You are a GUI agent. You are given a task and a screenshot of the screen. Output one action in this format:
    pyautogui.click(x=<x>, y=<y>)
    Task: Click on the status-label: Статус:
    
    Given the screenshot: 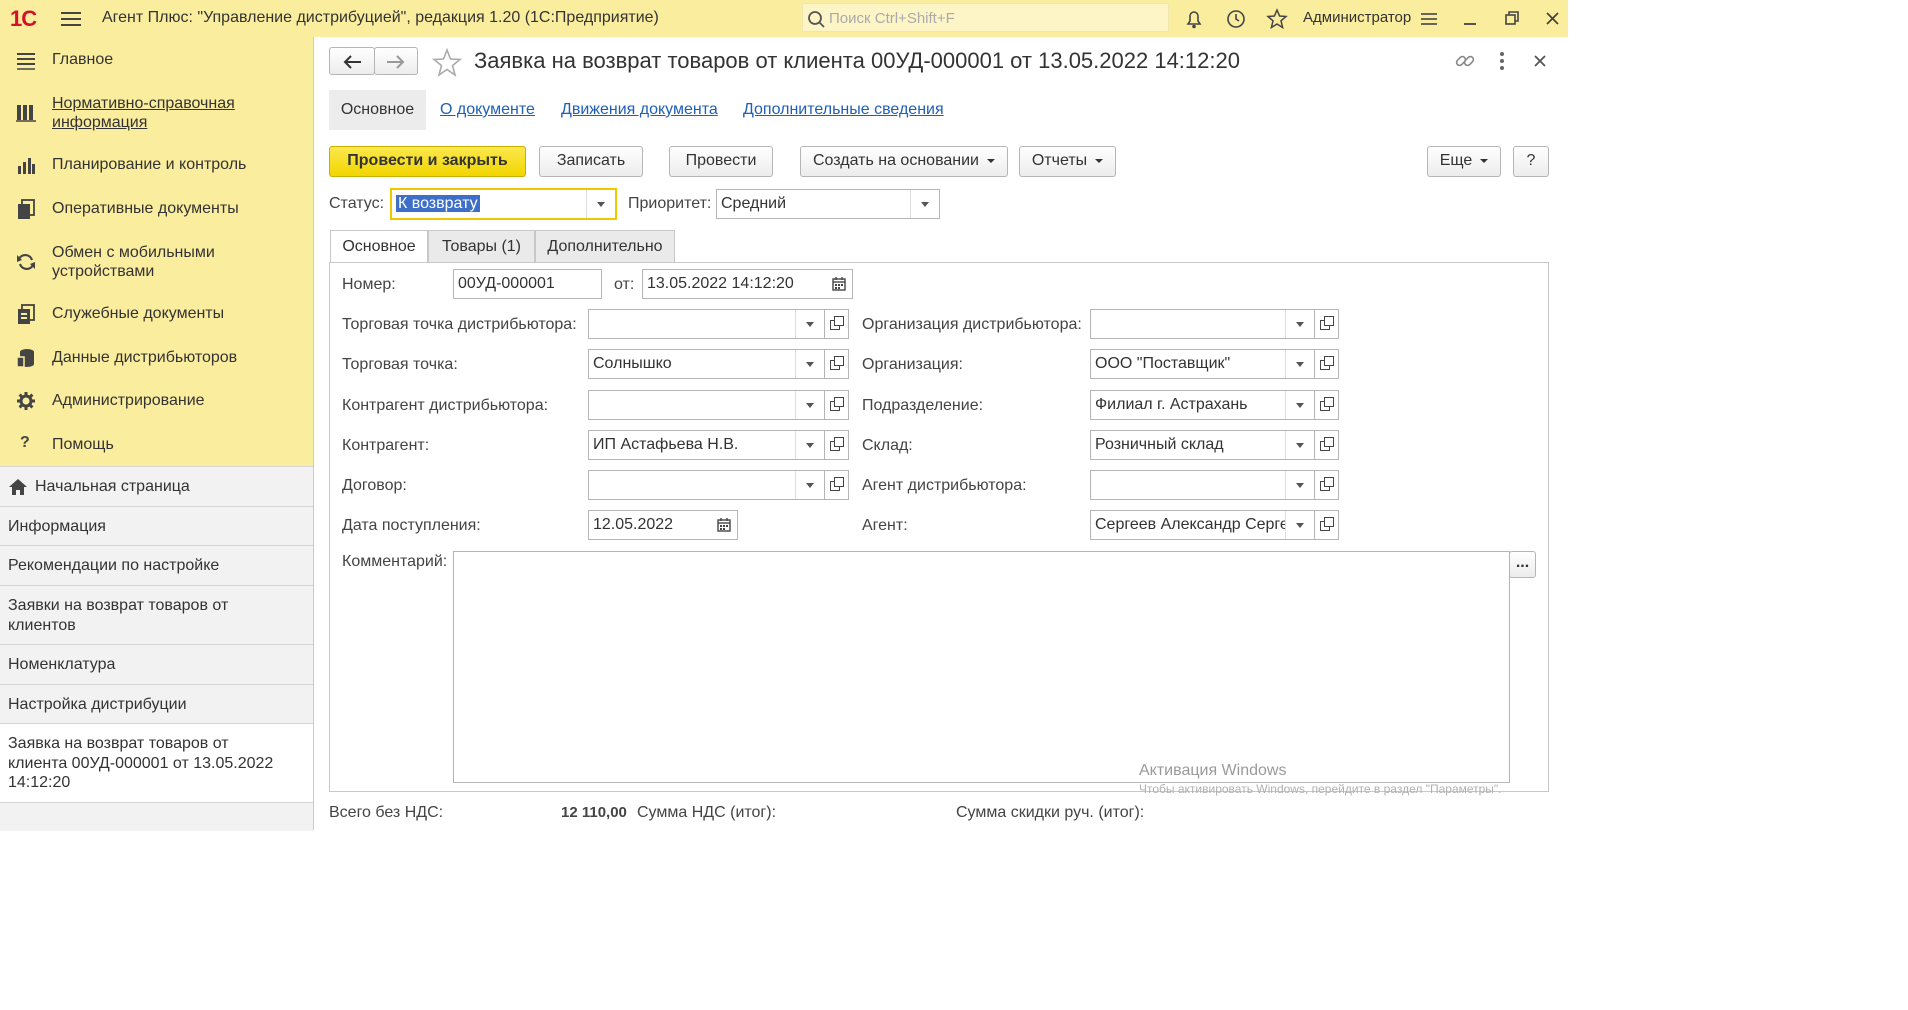 What is the action you would take?
    pyautogui.click(x=357, y=203)
    